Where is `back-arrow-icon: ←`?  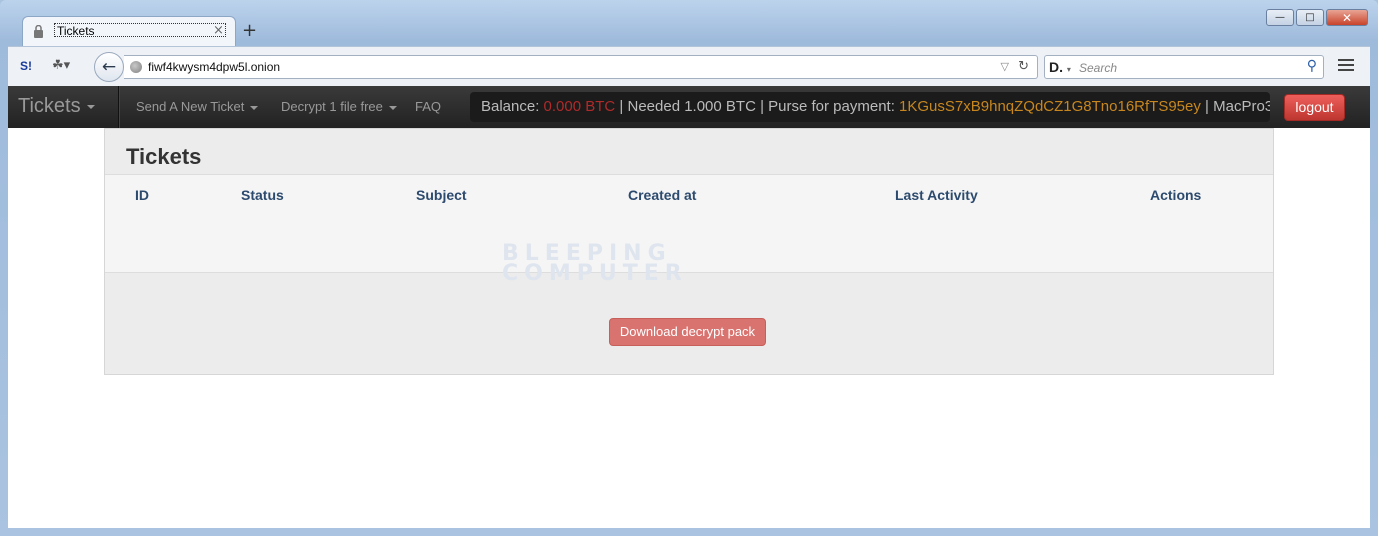 back-arrow-icon: ← is located at coordinates (109, 67).